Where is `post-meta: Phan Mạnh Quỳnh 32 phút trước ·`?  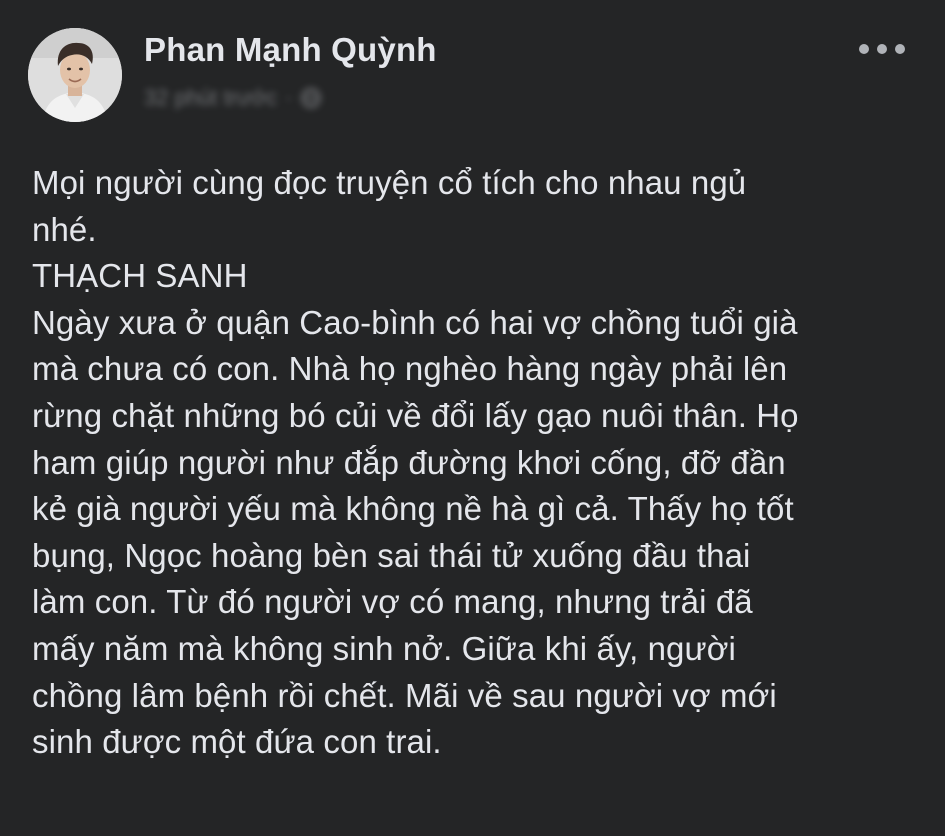
post-meta: Phan Mạnh Quỳnh 32 phút trước · is located at coordinates (290, 70).